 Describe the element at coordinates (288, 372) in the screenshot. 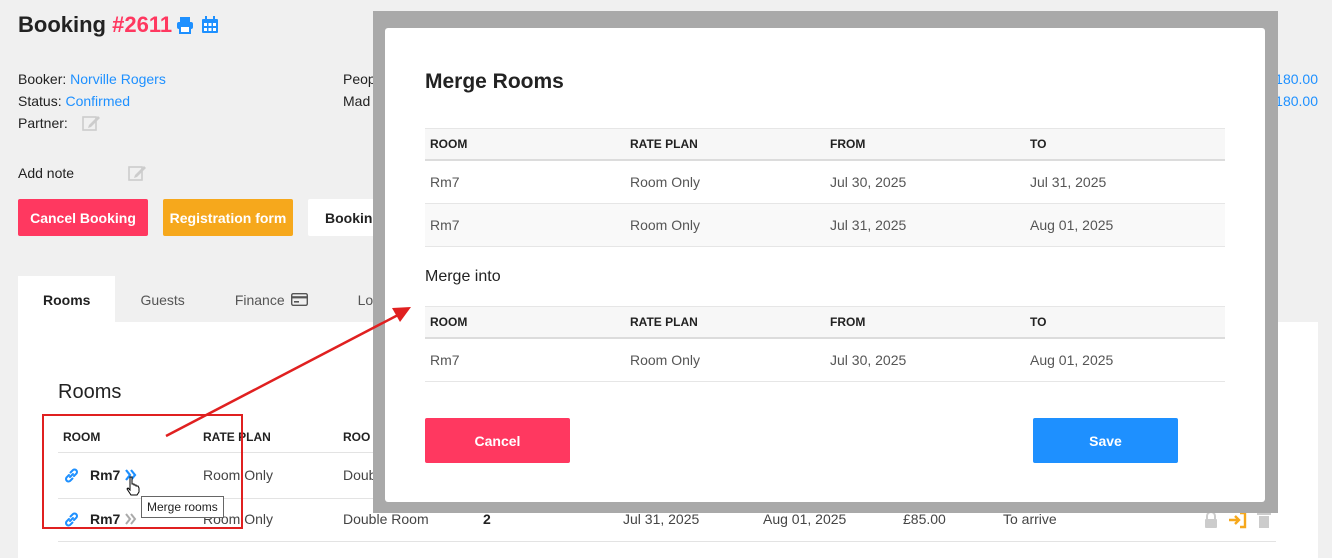

I see `annotation-arrow` at that location.